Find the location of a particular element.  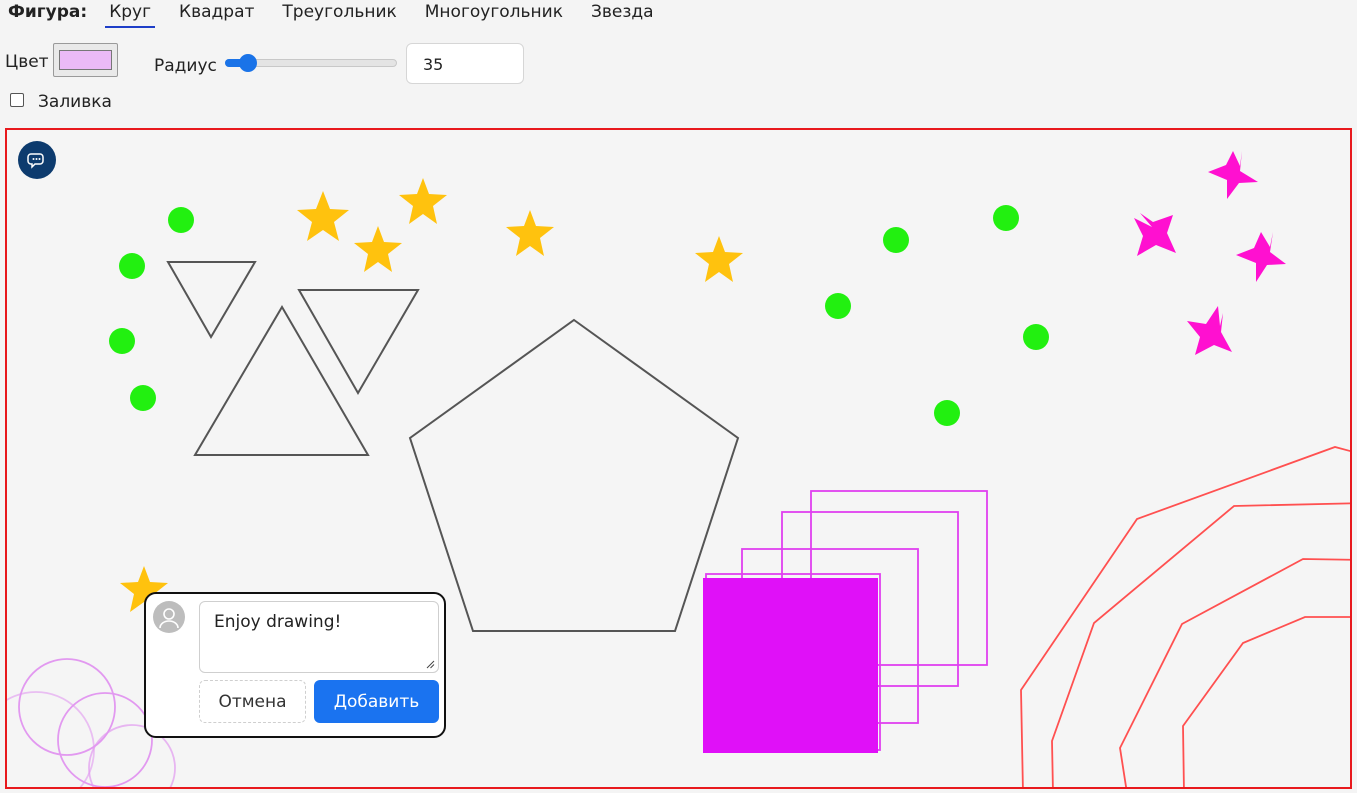

fill-checkbox is located at coordinates (17, 100).